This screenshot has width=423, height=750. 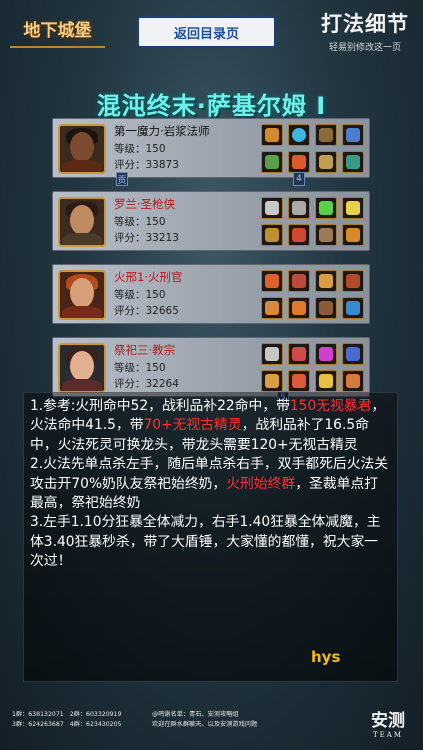 What do you see at coordinates (211, 294) in the screenshot?
I see `player-card: 火邢1·火刑官 等级：150 评分：32665` at bounding box center [211, 294].